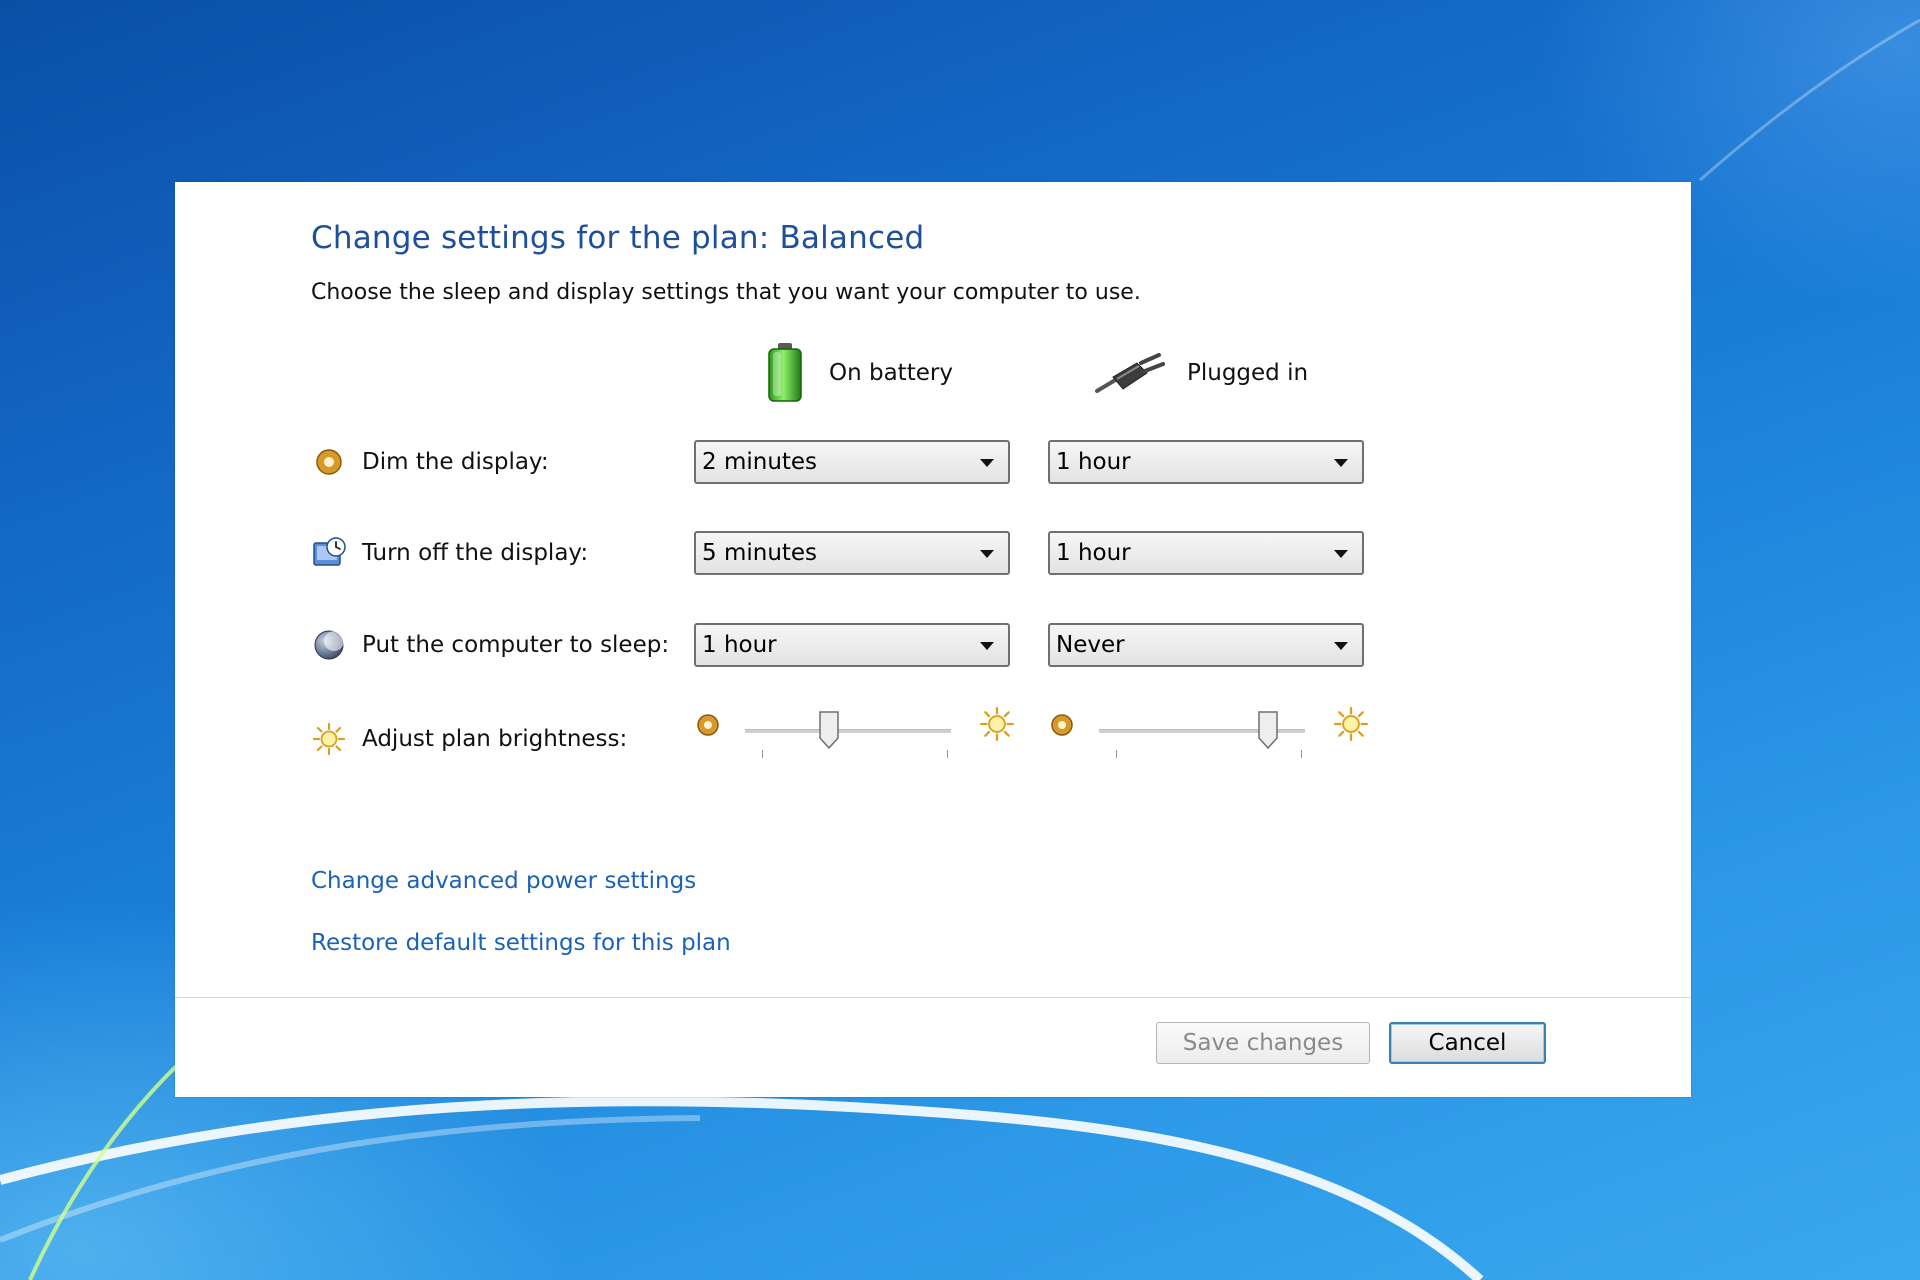  I want to click on row-turn-off-display: Turn off the display:, so click(449, 553).